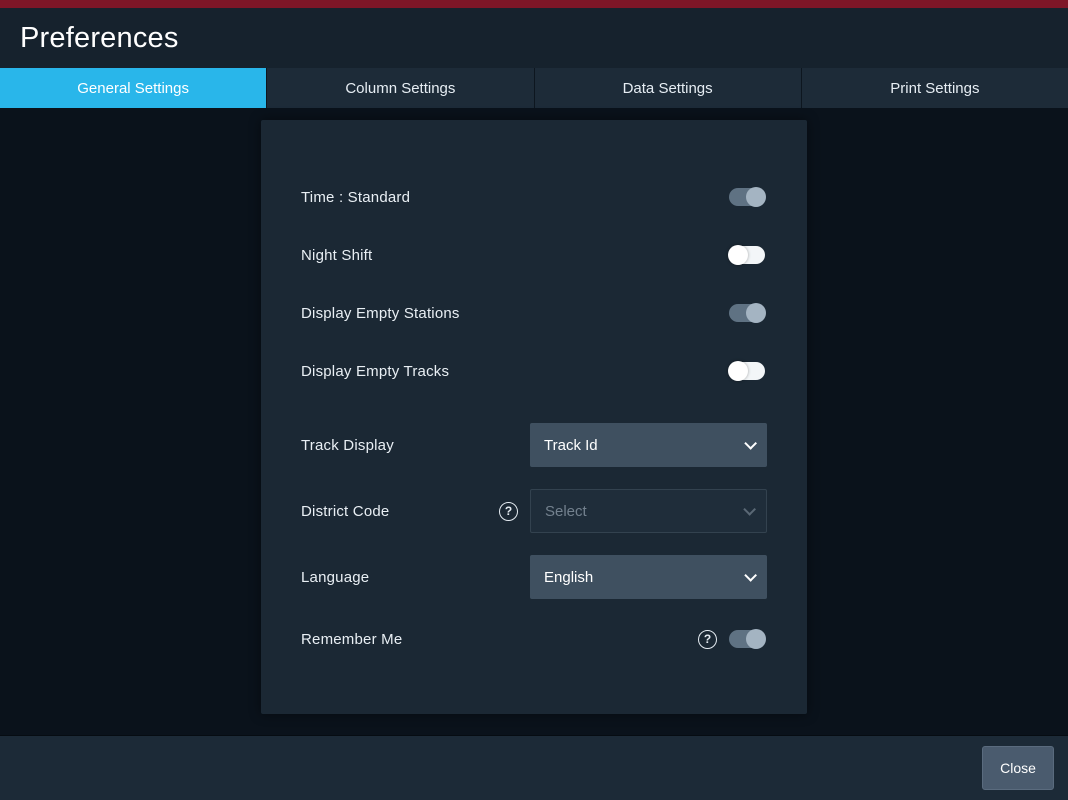 Image resolution: width=1068 pixels, height=800 pixels. Describe the element at coordinates (648, 445) in the screenshot. I see `track-display-select: Track Id` at that location.